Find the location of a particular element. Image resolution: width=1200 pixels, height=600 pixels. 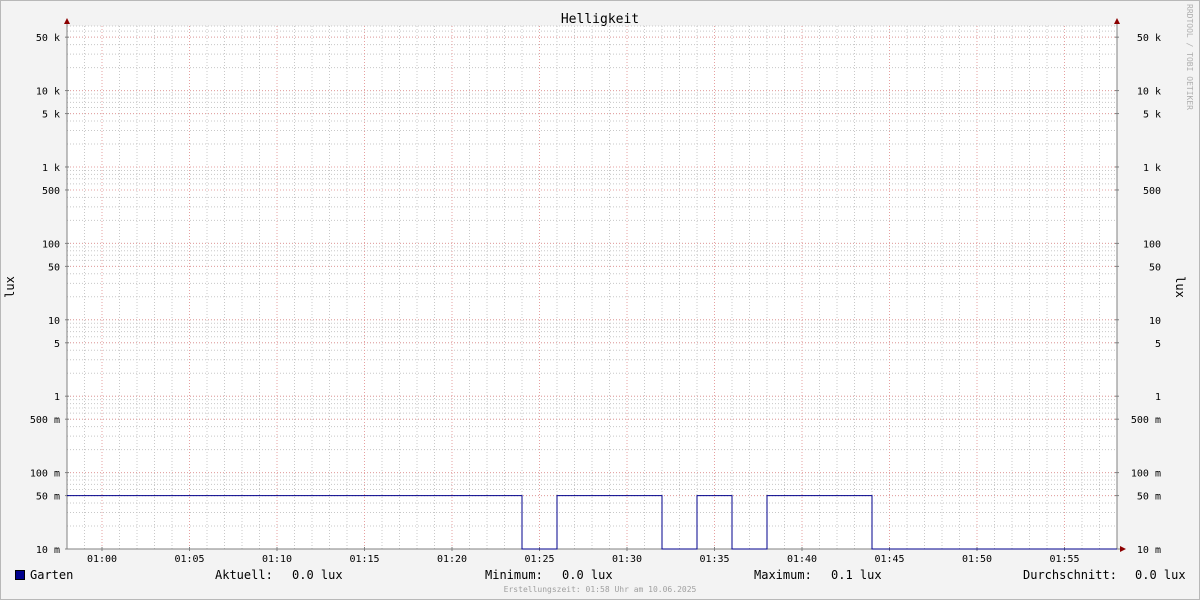

x-tick-label: 01:10 is located at coordinates (277, 559).